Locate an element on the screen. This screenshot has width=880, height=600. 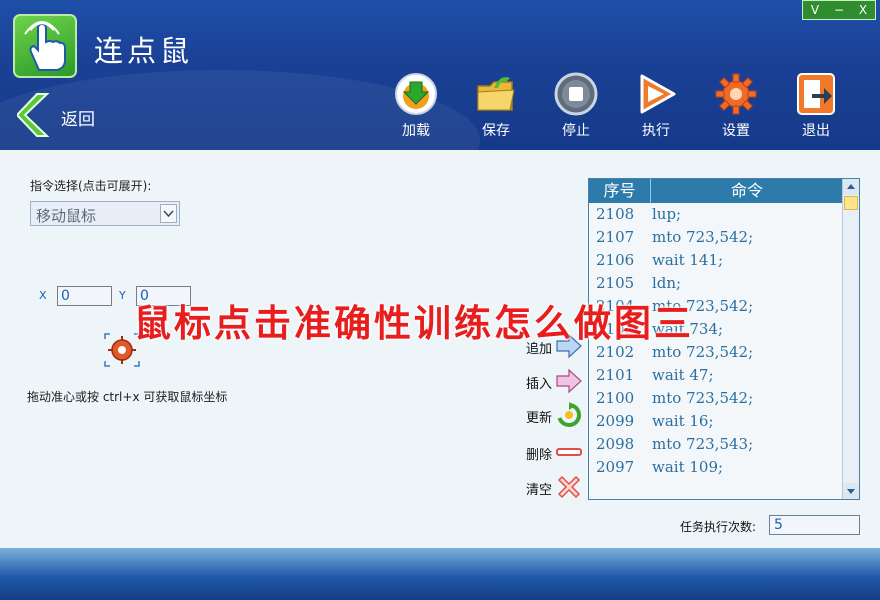
back-button: 返回 is located at coordinates (67, 115).